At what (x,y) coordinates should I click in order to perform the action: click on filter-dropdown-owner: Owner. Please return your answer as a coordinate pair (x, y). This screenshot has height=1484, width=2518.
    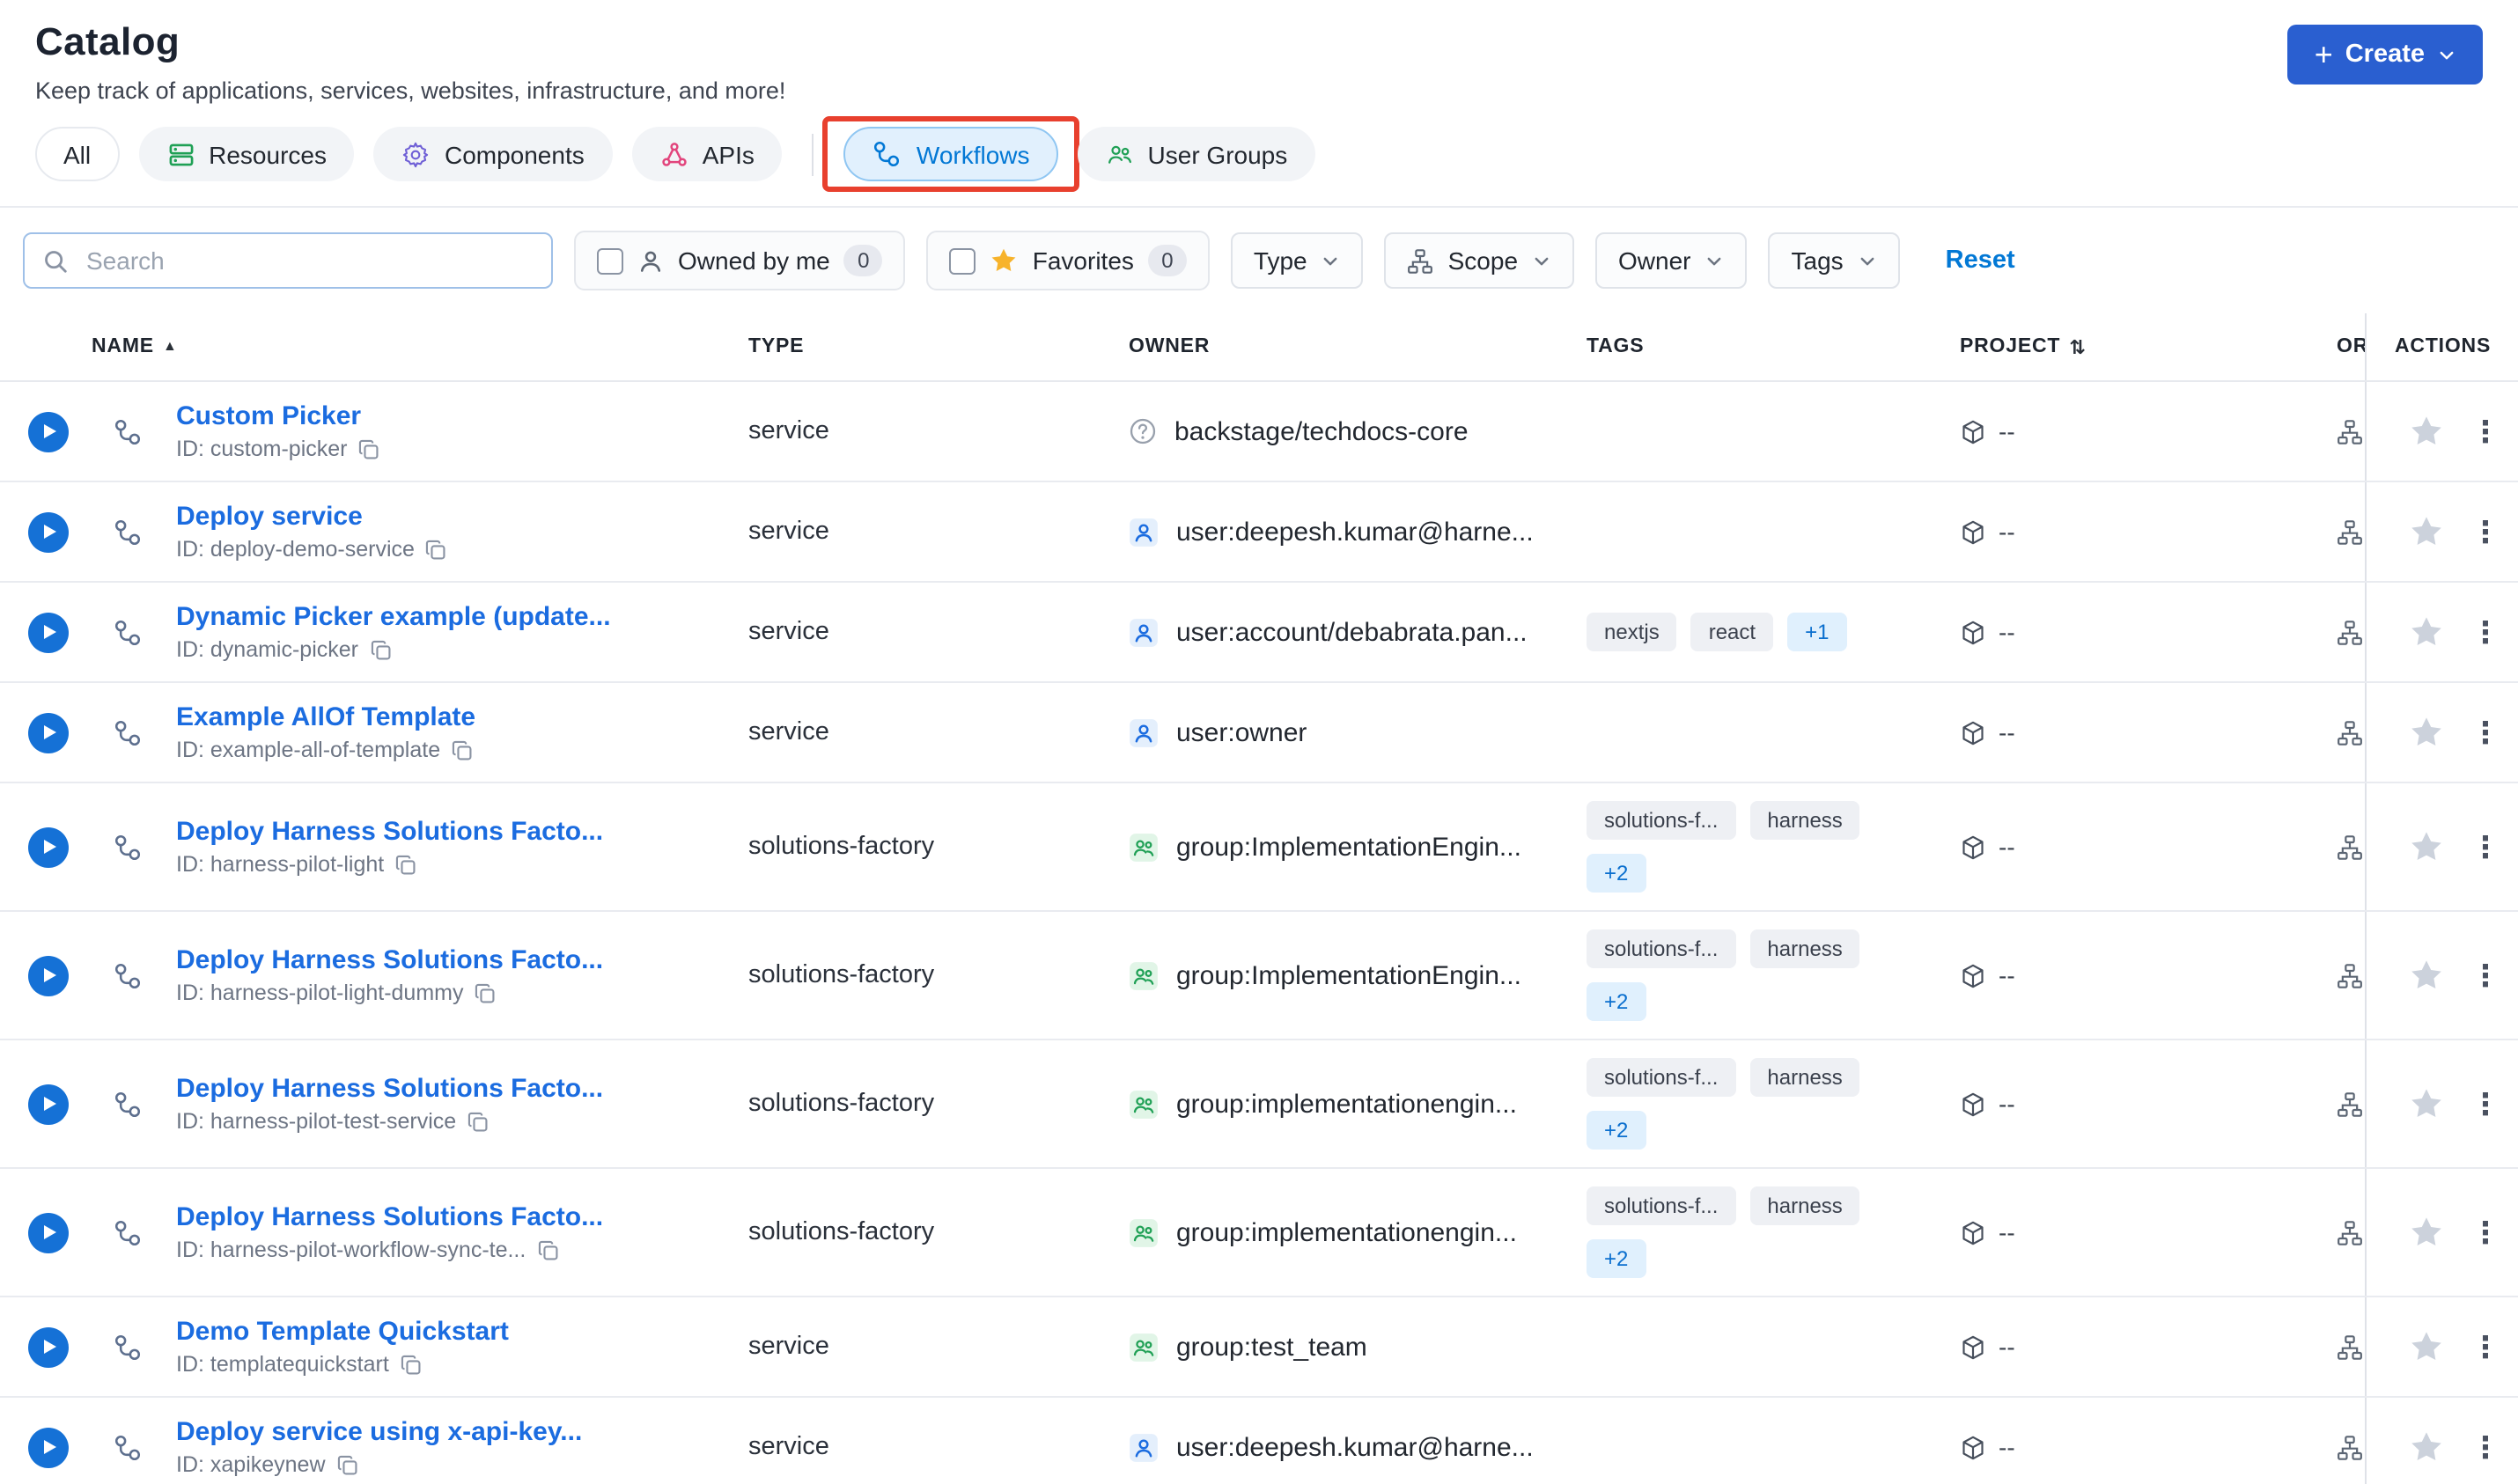
    Looking at the image, I should click on (1671, 260).